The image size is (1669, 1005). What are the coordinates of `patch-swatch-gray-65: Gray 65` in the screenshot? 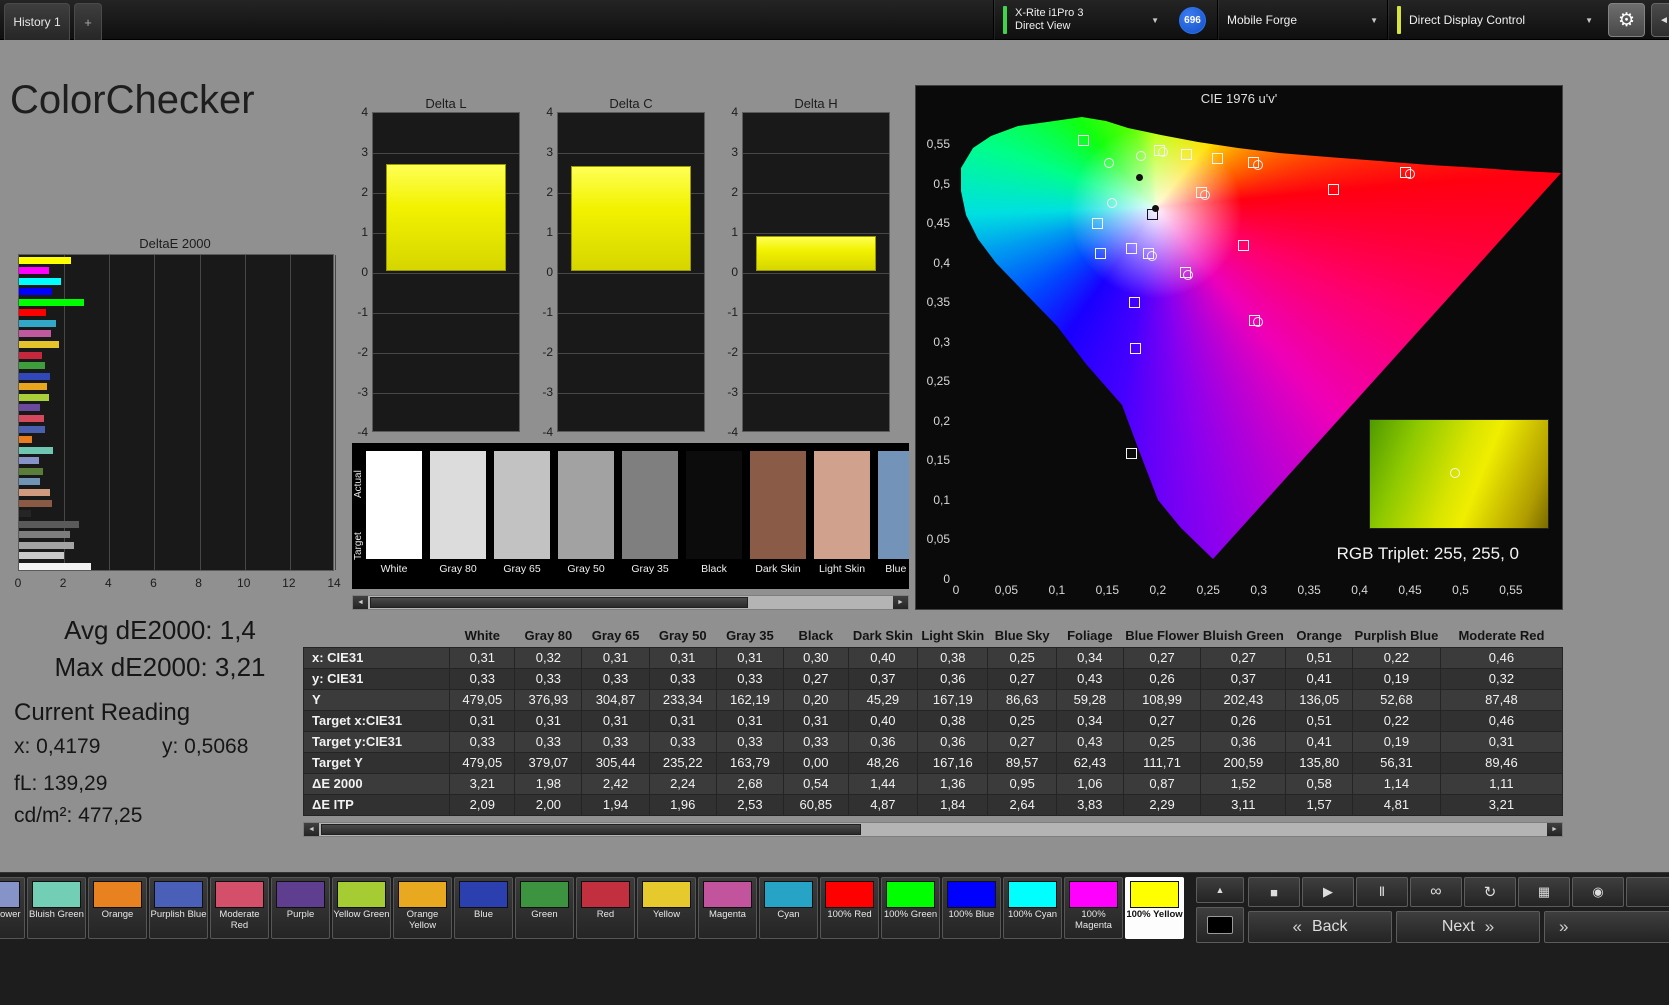 It's located at (522, 513).